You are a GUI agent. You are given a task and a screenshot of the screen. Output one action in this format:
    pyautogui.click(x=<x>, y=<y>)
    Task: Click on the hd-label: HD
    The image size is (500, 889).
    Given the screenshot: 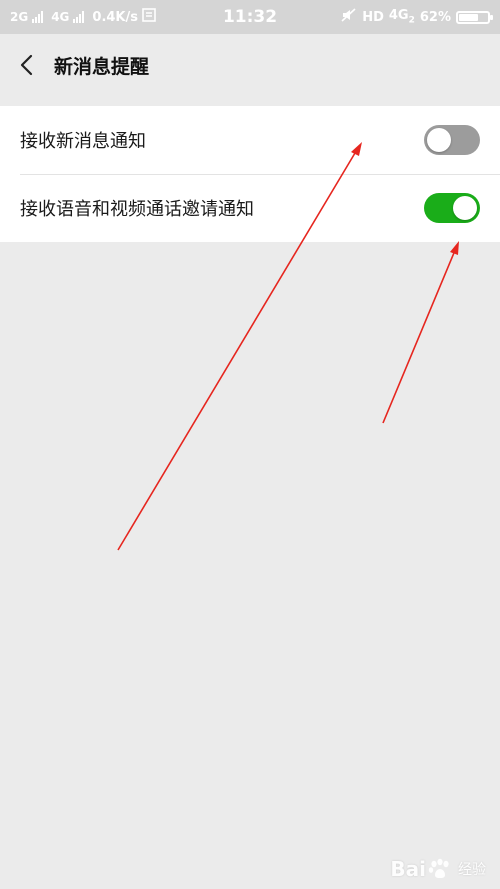 What is the action you would take?
    pyautogui.click(x=373, y=17)
    